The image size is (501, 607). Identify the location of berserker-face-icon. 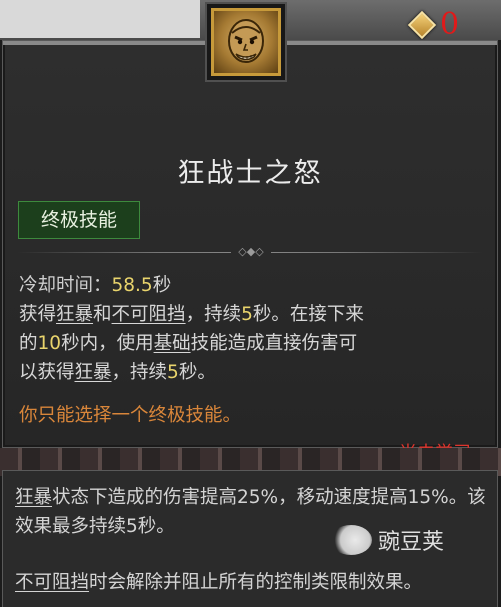
(246, 42).